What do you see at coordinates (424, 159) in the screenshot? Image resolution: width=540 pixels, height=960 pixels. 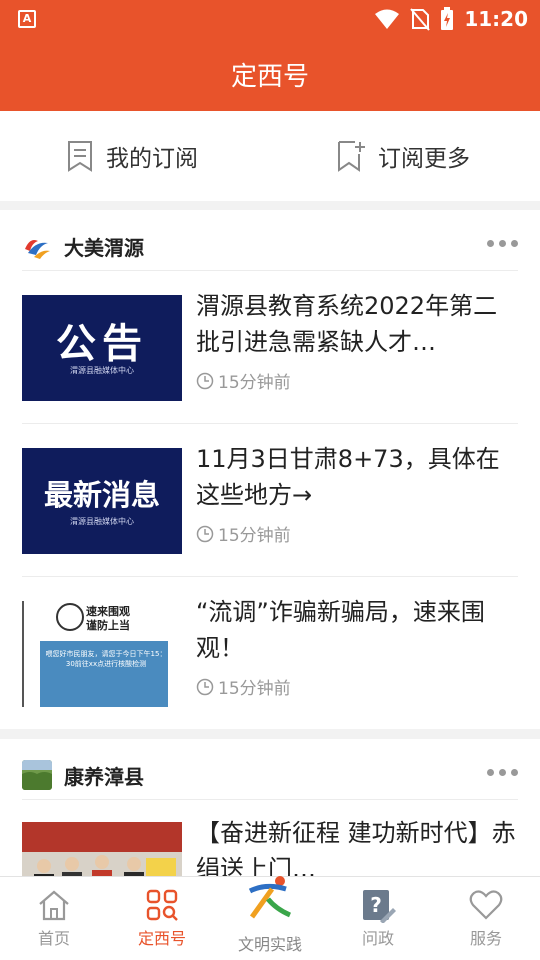 I see `subscribe-more-label: 订阅更多` at bounding box center [424, 159].